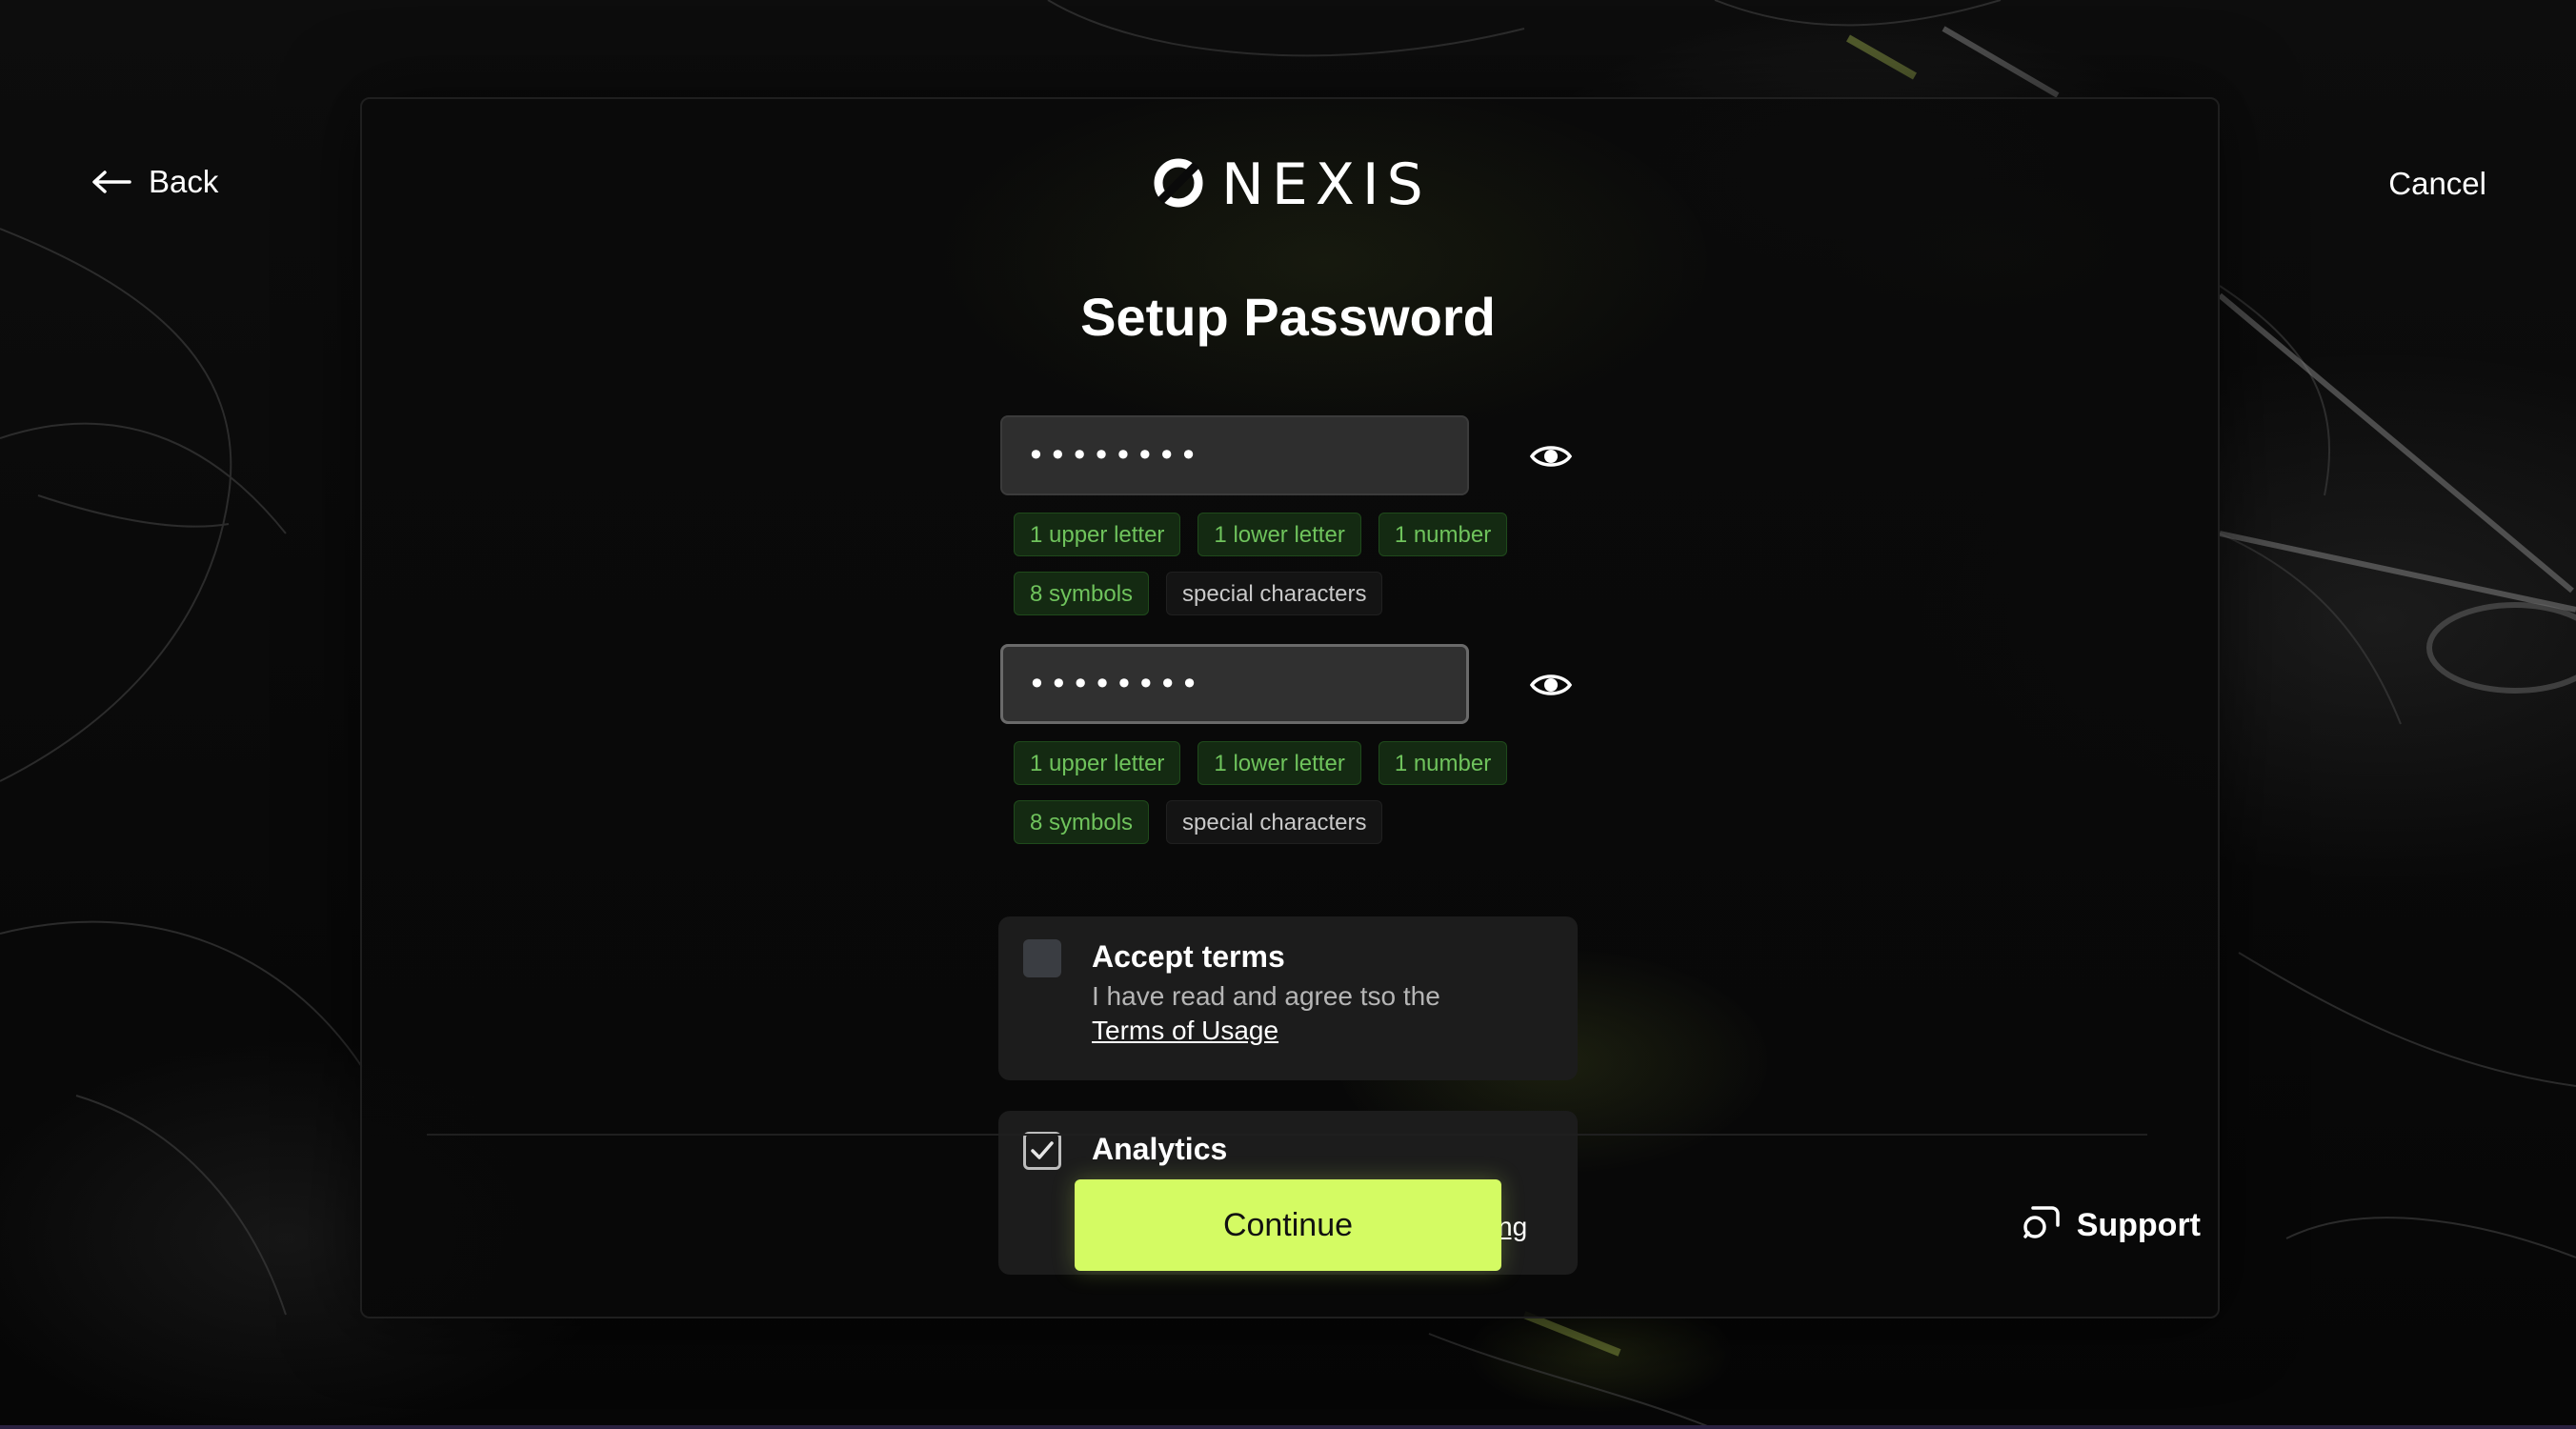 Image resolution: width=2576 pixels, height=1429 pixels. What do you see at coordinates (1185, 1031) in the screenshot?
I see `terms-of-usage-link: Terms of Usage` at bounding box center [1185, 1031].